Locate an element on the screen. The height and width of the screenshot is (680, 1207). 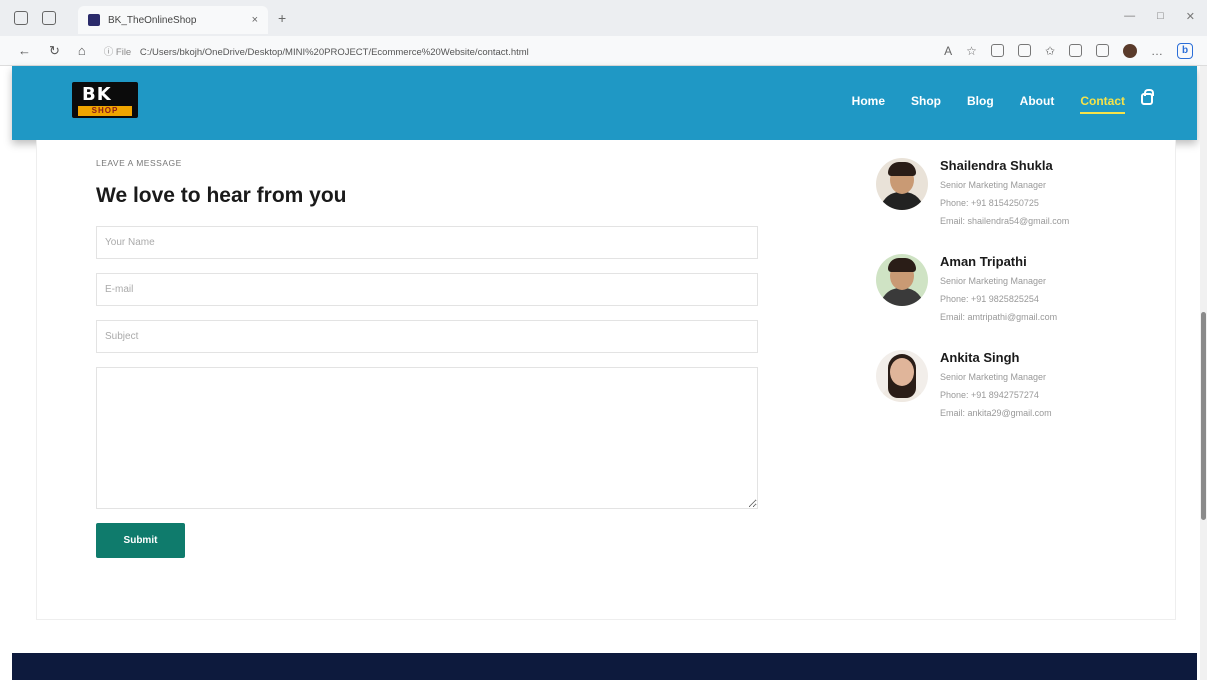
submit-button: Submit is located at coordinates (140, 540).